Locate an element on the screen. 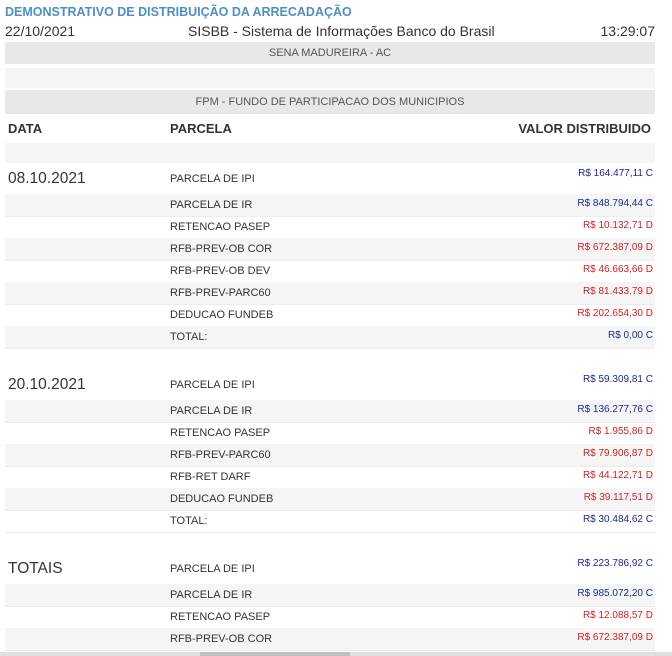 The image size is (672, 656). distributed-value: R$ 10.132,71 D is located at coordinates (617, 225).